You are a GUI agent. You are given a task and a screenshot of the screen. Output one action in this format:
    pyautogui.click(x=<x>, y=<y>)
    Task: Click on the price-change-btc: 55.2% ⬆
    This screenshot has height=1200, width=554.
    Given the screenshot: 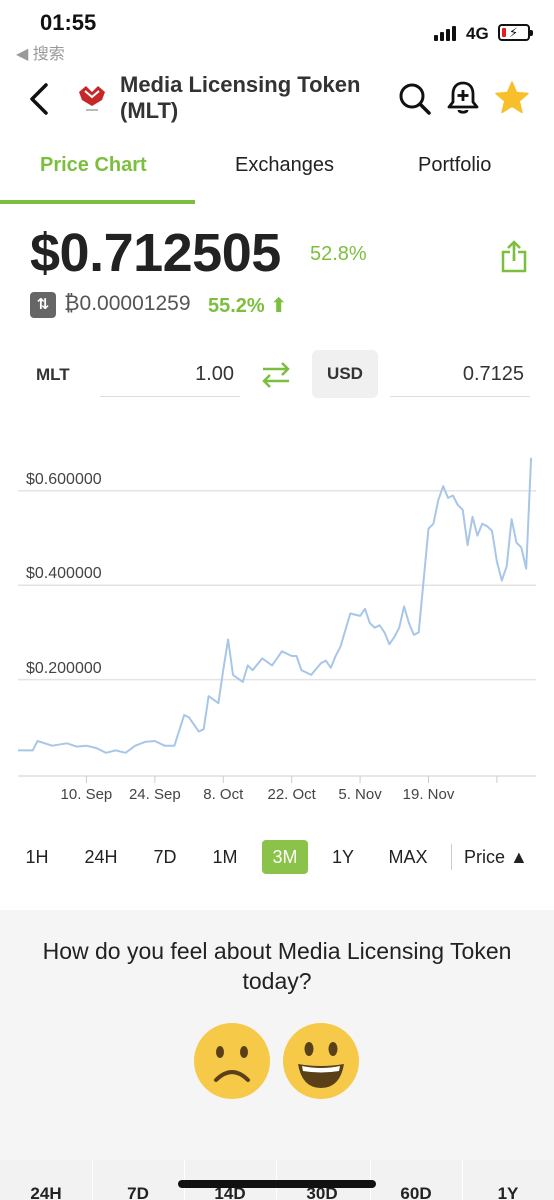 What is the action you would take?
    pyautogui.click(x=248, y=306)
    